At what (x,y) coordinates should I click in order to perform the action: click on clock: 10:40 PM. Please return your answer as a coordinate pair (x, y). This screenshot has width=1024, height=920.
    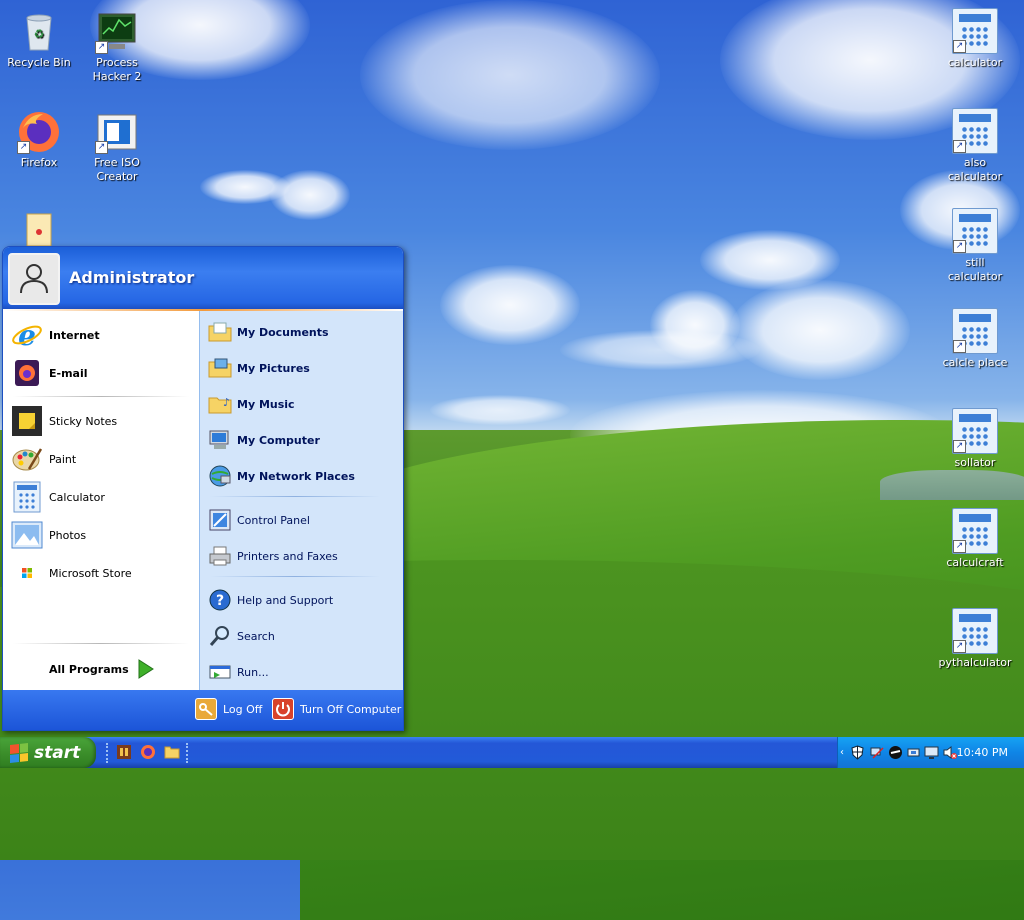
    Looking at the image, I should click on (982, 752).